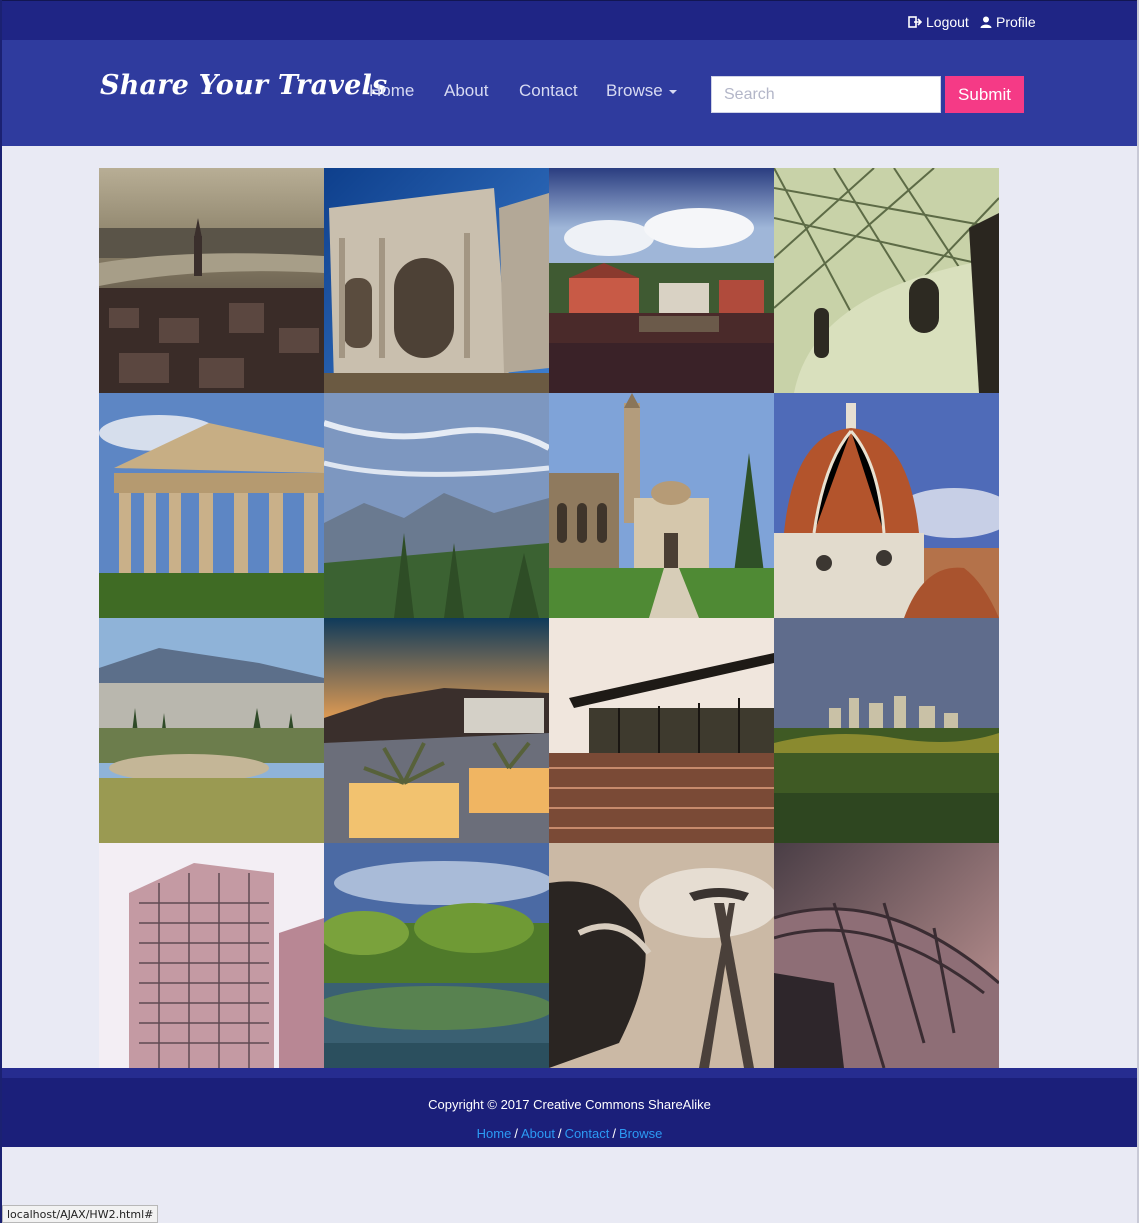 Image resolution: width=1139 pixels, height=1223 pixels. What do you see at coordinates (640, 1133) in the screenshot?
I see `footer-link-browse: Browse` at bounding box center [640, 1133].